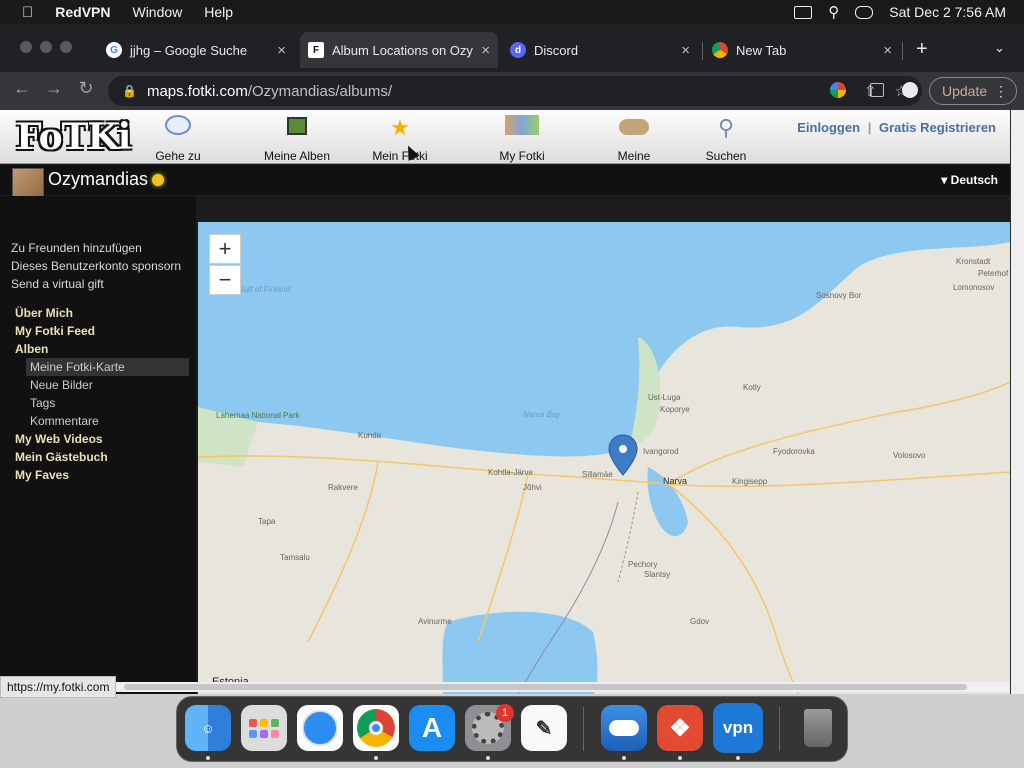 This screenshot has height=768, width=1024. What do you see at coordinates (189, 50) in the screenshot?
I see `tab-title: jjhg – Google Suche` at bounding box center [189, 50].